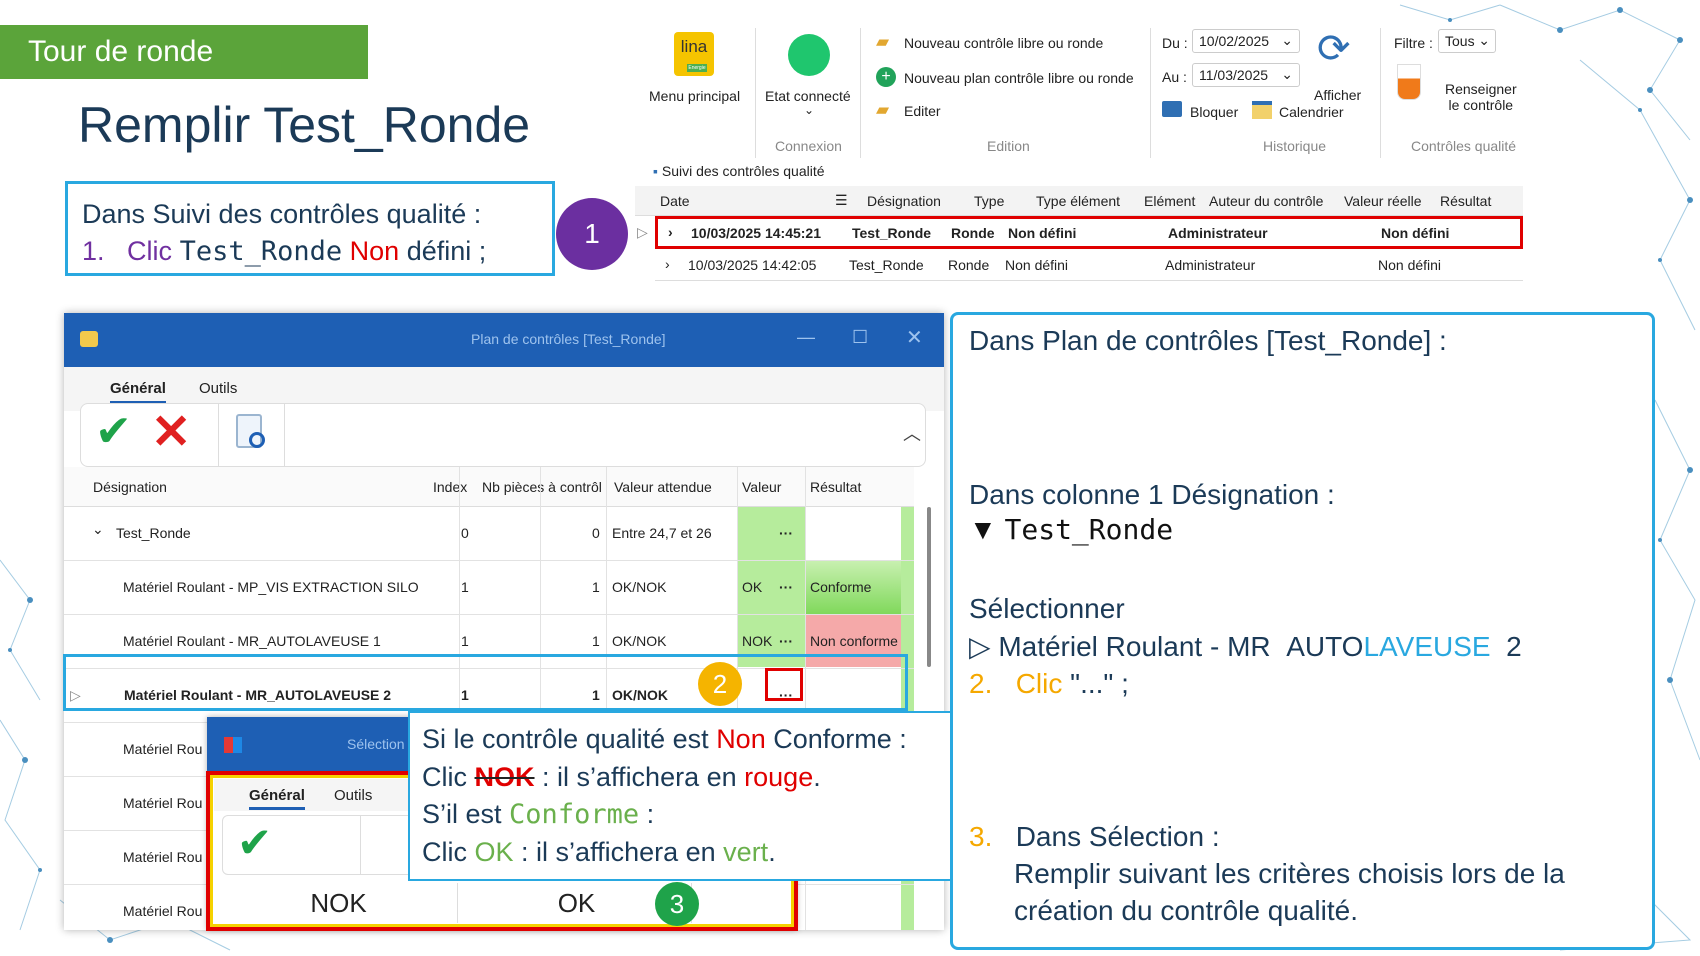 The image size is (1700, 956). What do you see at coordinates (840, 739) in the screenshot?
I see `callout-text: Conforme :` at bounding box center [840, 739].